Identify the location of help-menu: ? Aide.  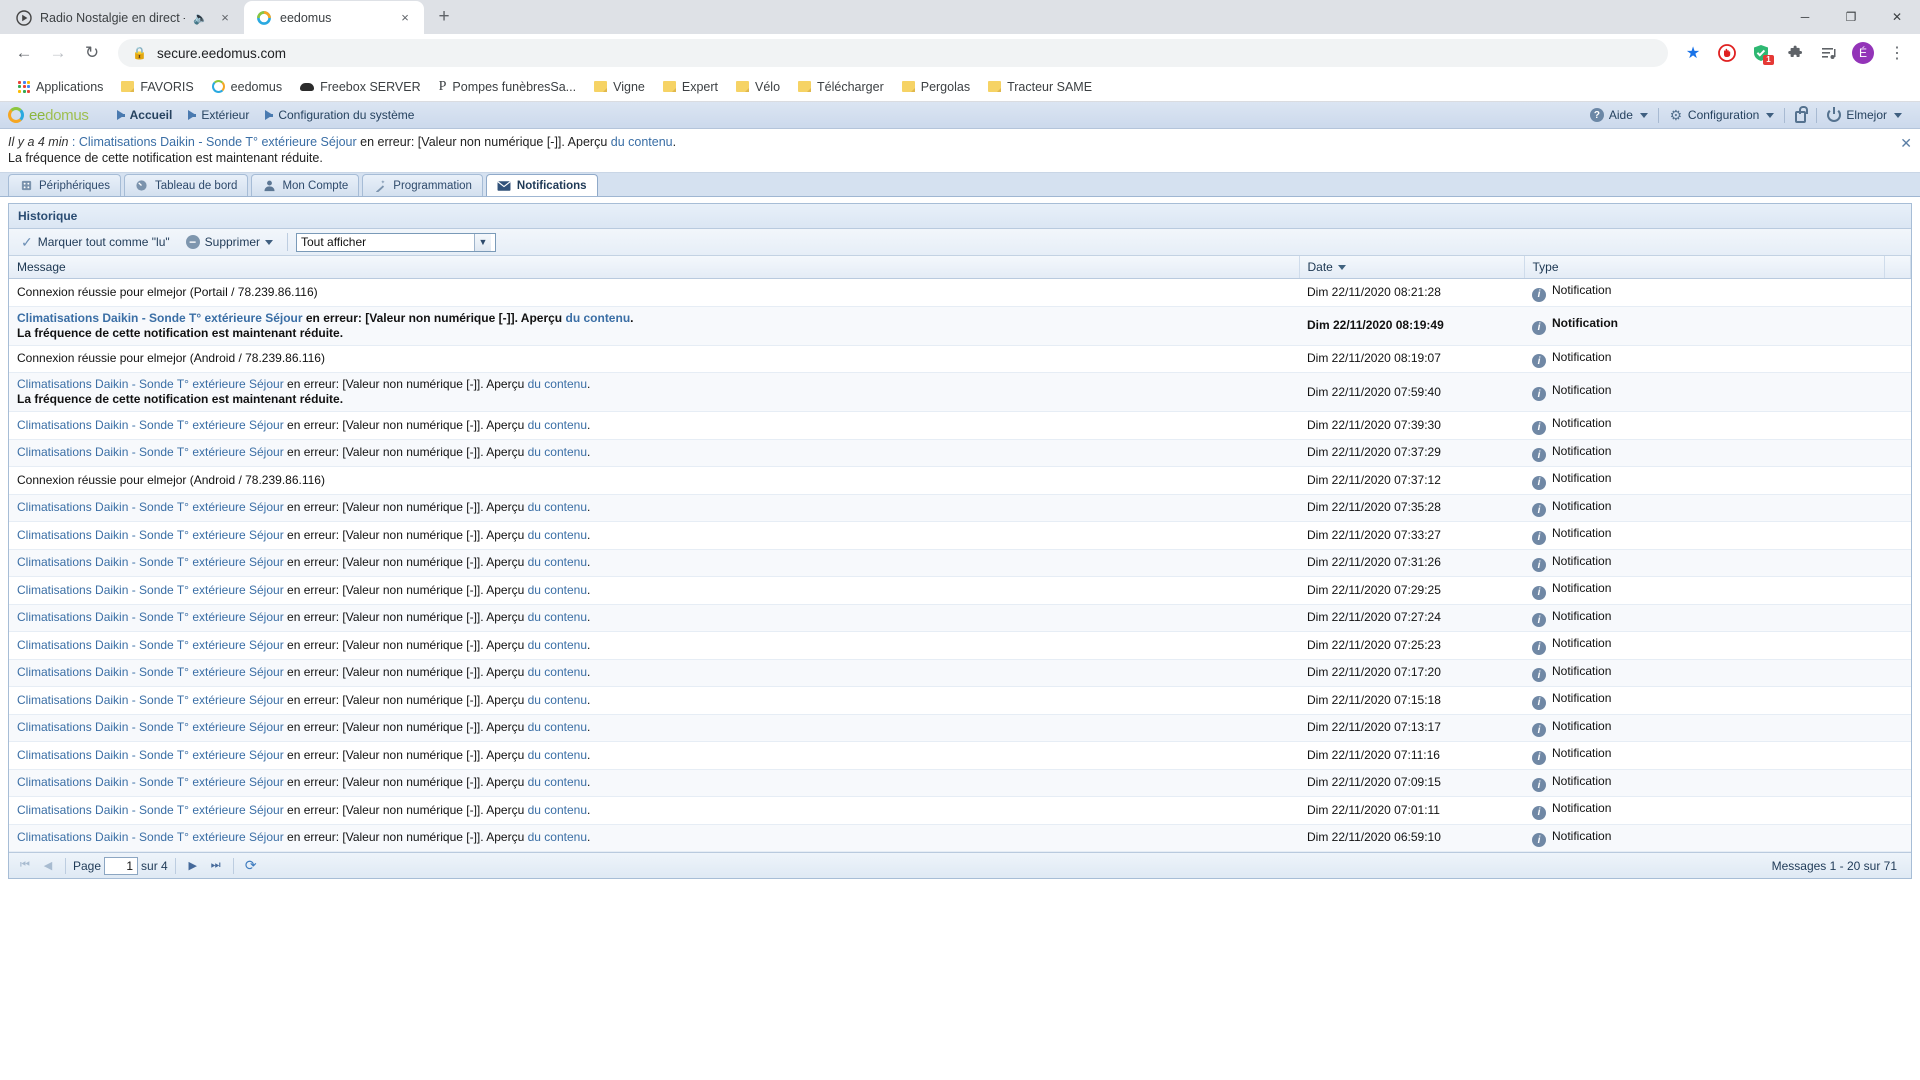
(1619, 115).